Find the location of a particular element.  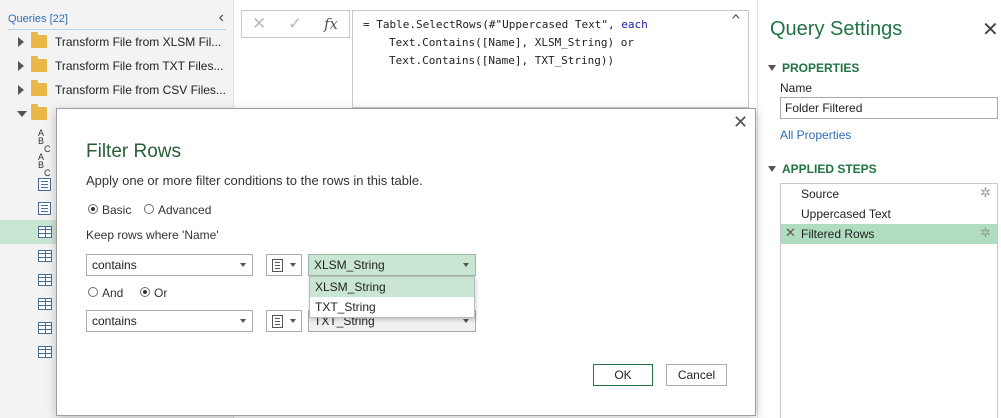

cancel-button: Cancel is located at coordinates (696, 375).